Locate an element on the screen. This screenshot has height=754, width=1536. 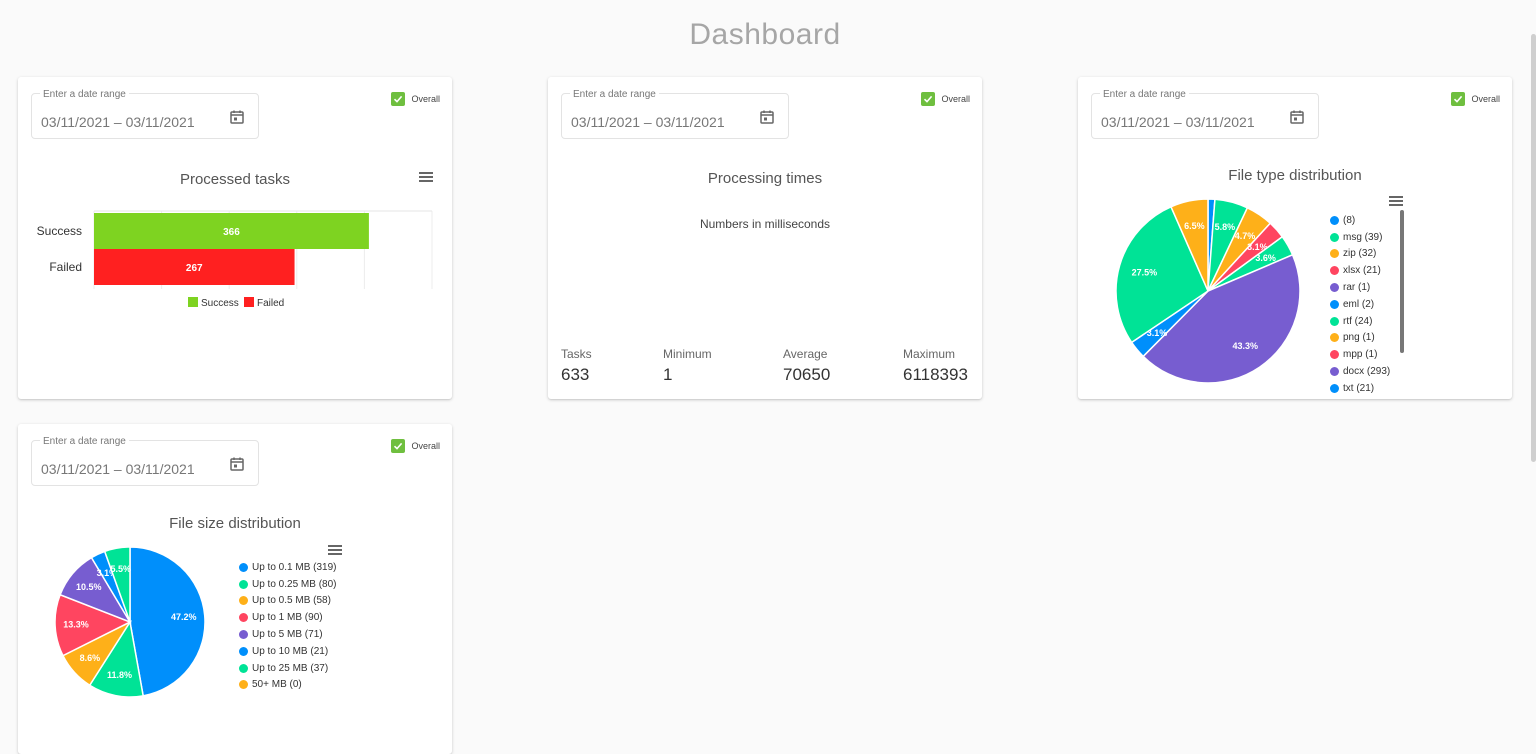
legend-item: msg (39) is located at coordinates (1360, 237).